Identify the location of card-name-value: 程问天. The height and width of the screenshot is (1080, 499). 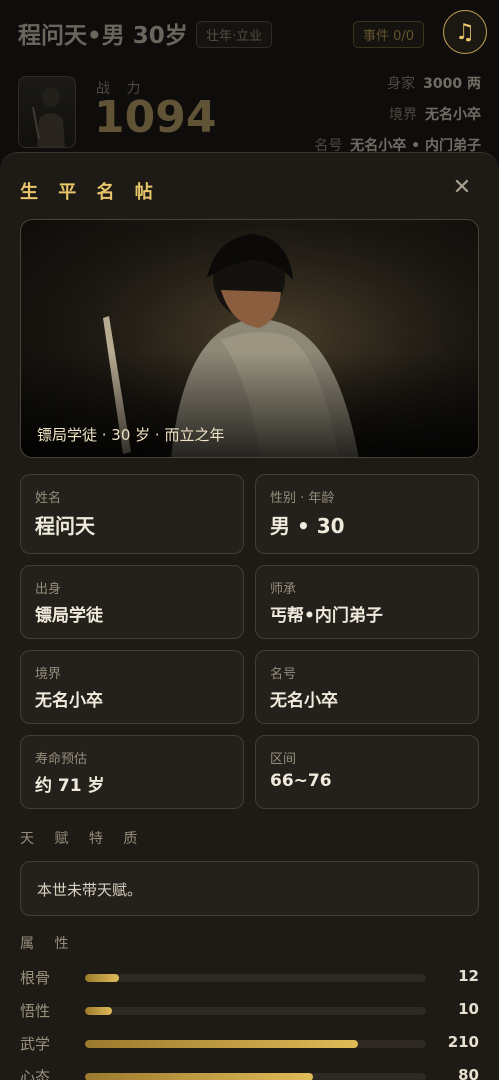
(65, 526).